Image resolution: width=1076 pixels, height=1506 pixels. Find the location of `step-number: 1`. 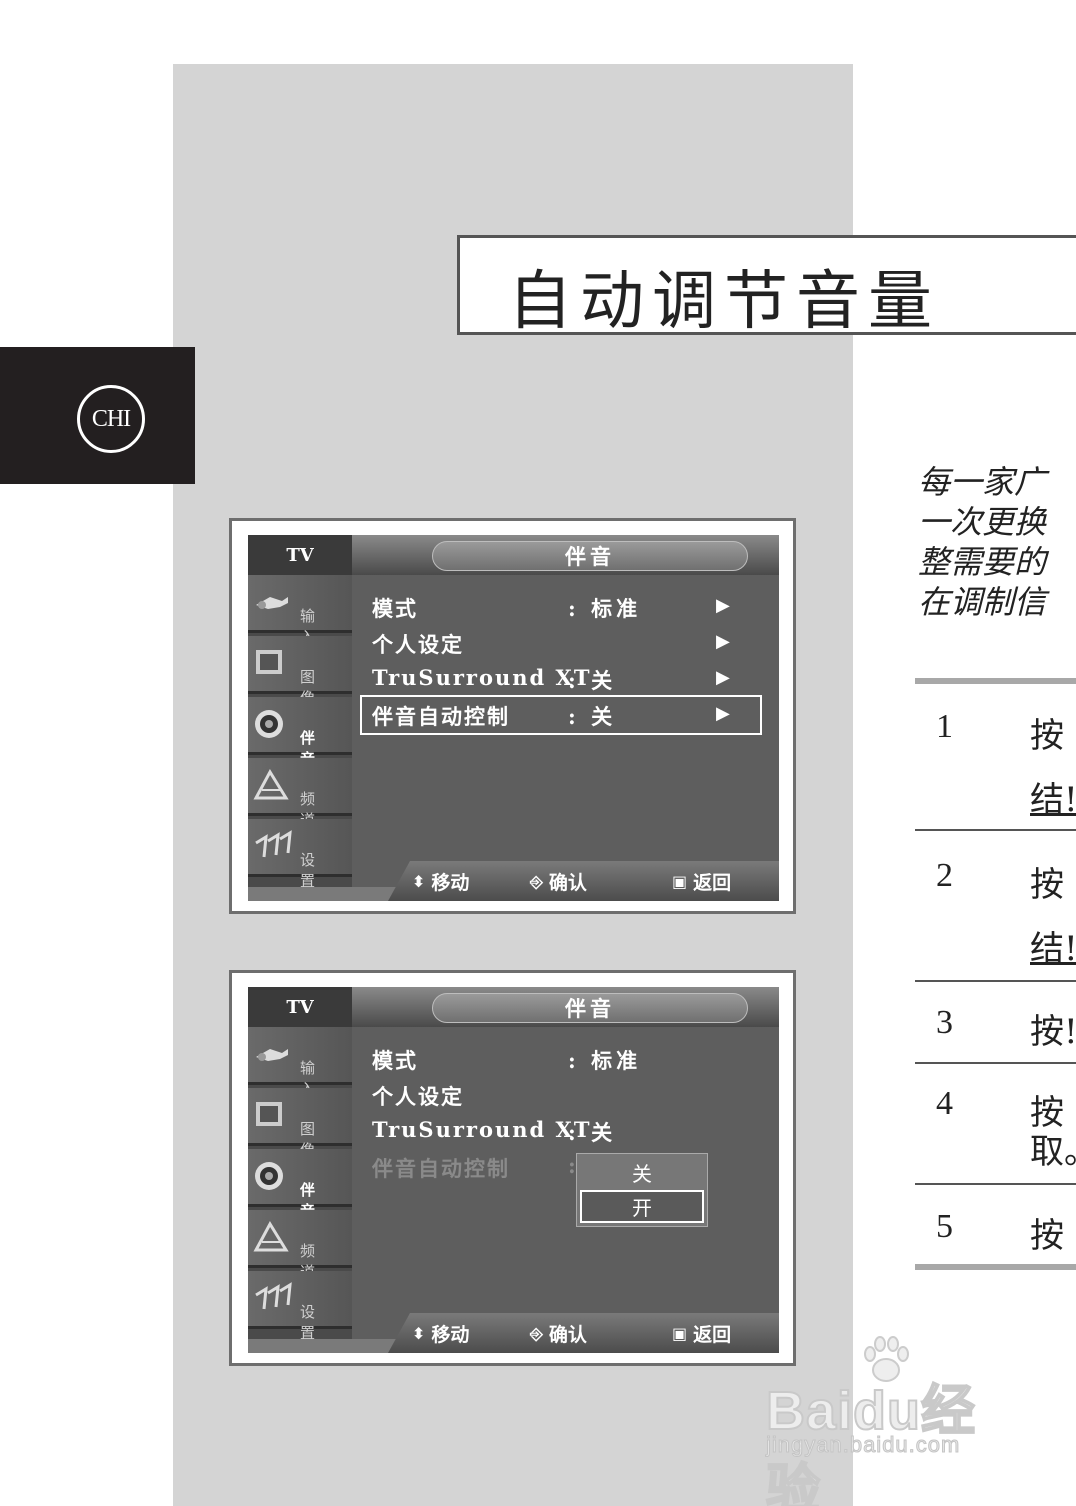

step-number: 1 is located at coordinates (944, 726).